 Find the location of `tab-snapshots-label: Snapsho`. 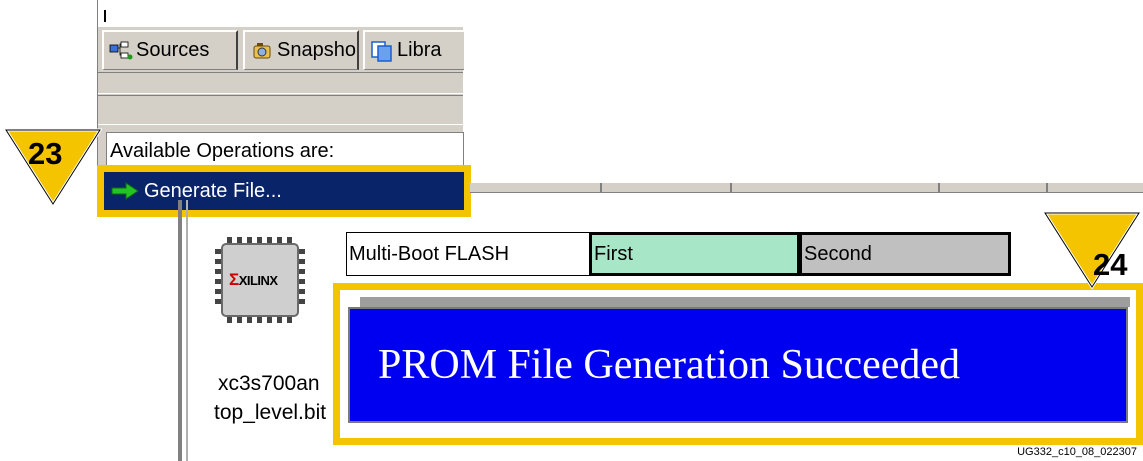

tab-snapshots-label: Snapsho is located at coordinates (316, 50).